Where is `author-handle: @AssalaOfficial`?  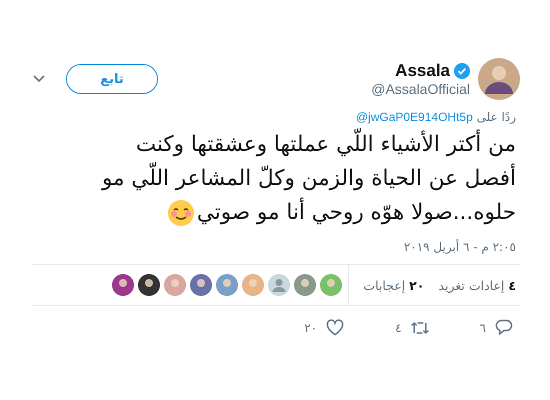 author-handle: @AssalaOfficial is located at coordinates (318, 89).